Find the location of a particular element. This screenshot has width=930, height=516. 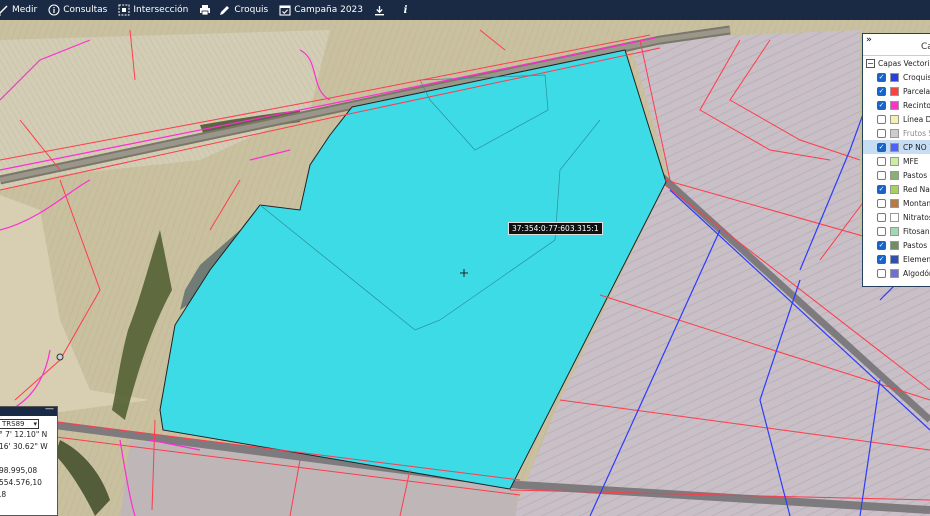

layer-row: Frutos S is located at coordinates (896, 133).